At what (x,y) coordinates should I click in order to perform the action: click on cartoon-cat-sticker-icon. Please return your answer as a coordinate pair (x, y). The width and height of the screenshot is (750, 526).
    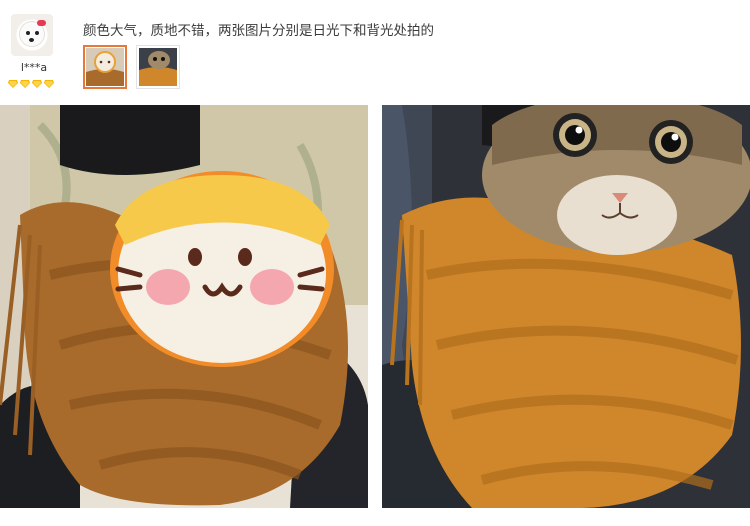
    Looking at the image, I should click on (222, 269).